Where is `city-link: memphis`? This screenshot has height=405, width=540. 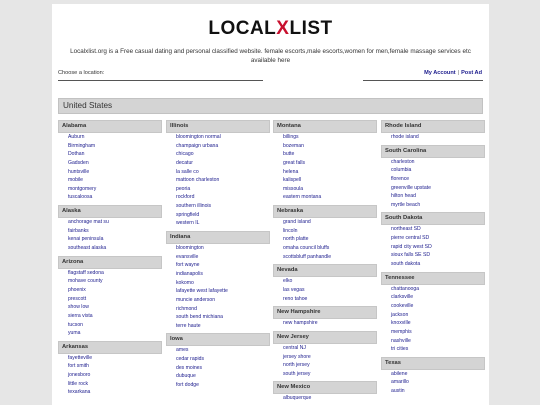 city-link: memphis is located at coordinates (433, 332).